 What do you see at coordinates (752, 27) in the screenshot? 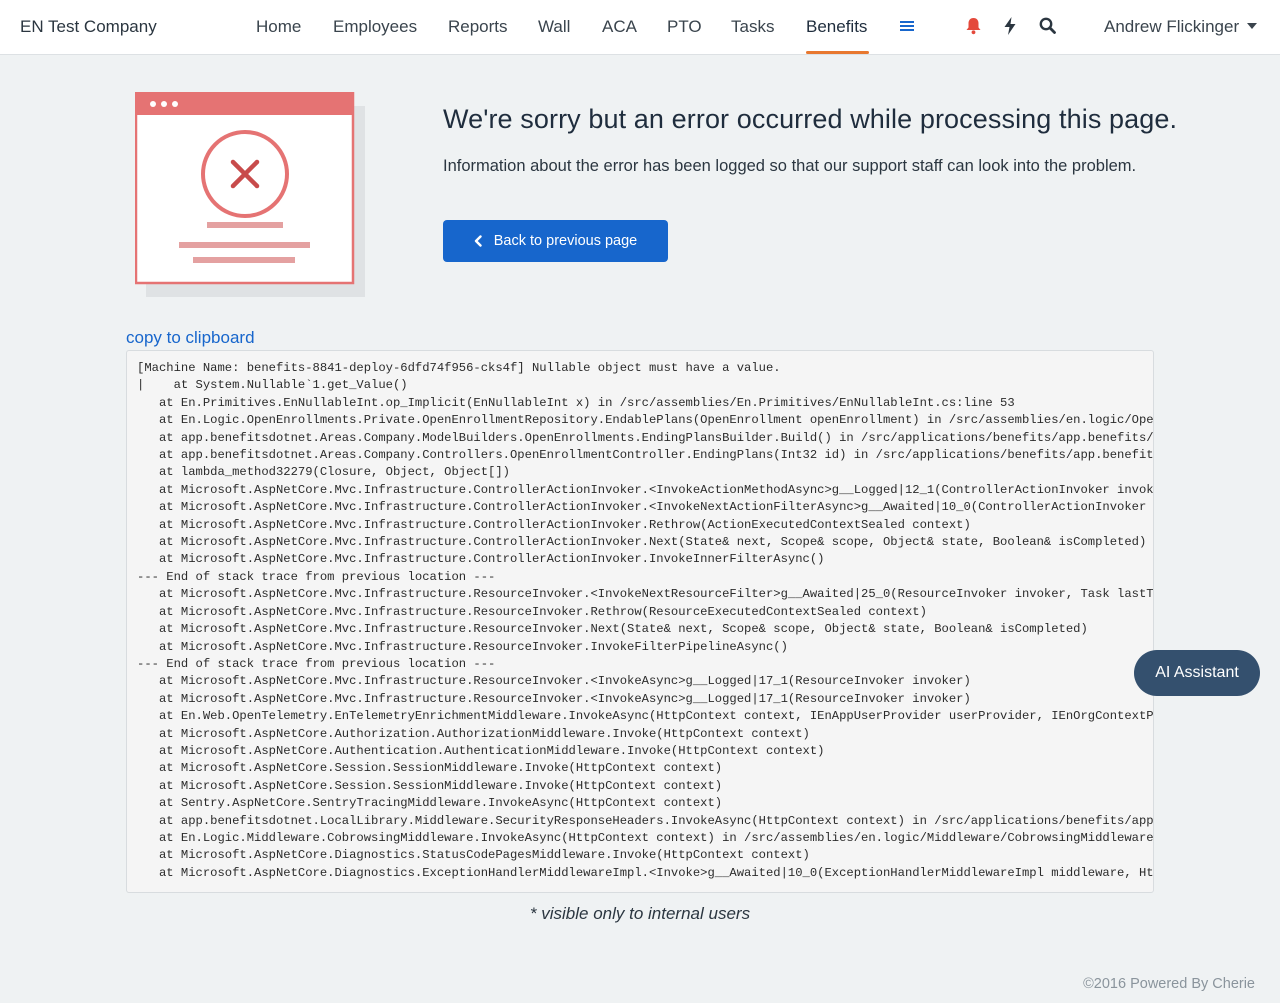
I see `nav-tasks: Tasks` at bounding box center [752, 27].